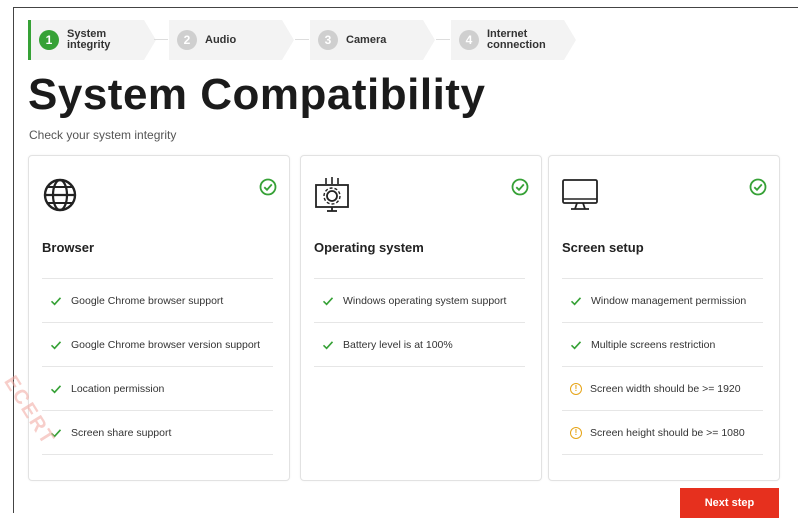 The image size is (798, 518). Describe the element at coordinates (369, 247) in the screenshot. I see `card-title: Operating system` at that location.